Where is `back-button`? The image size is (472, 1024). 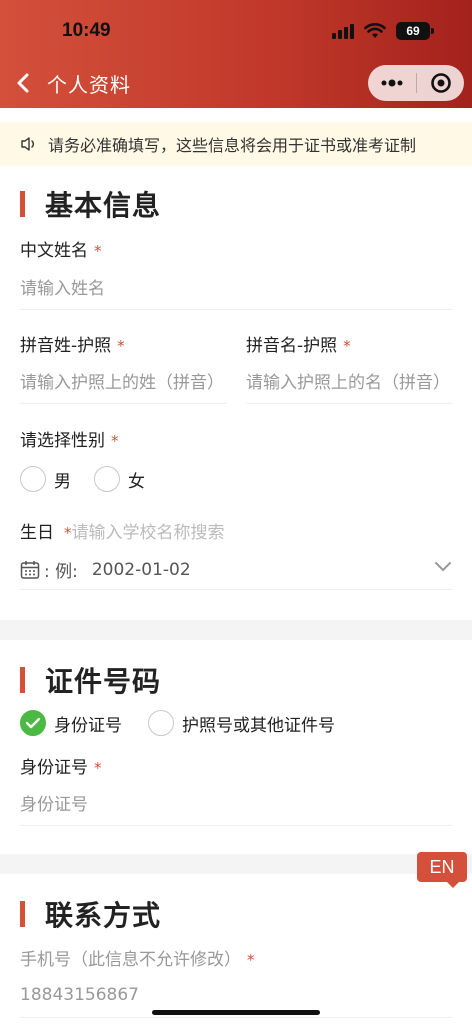
back-button is located at coordinates (27, 83).